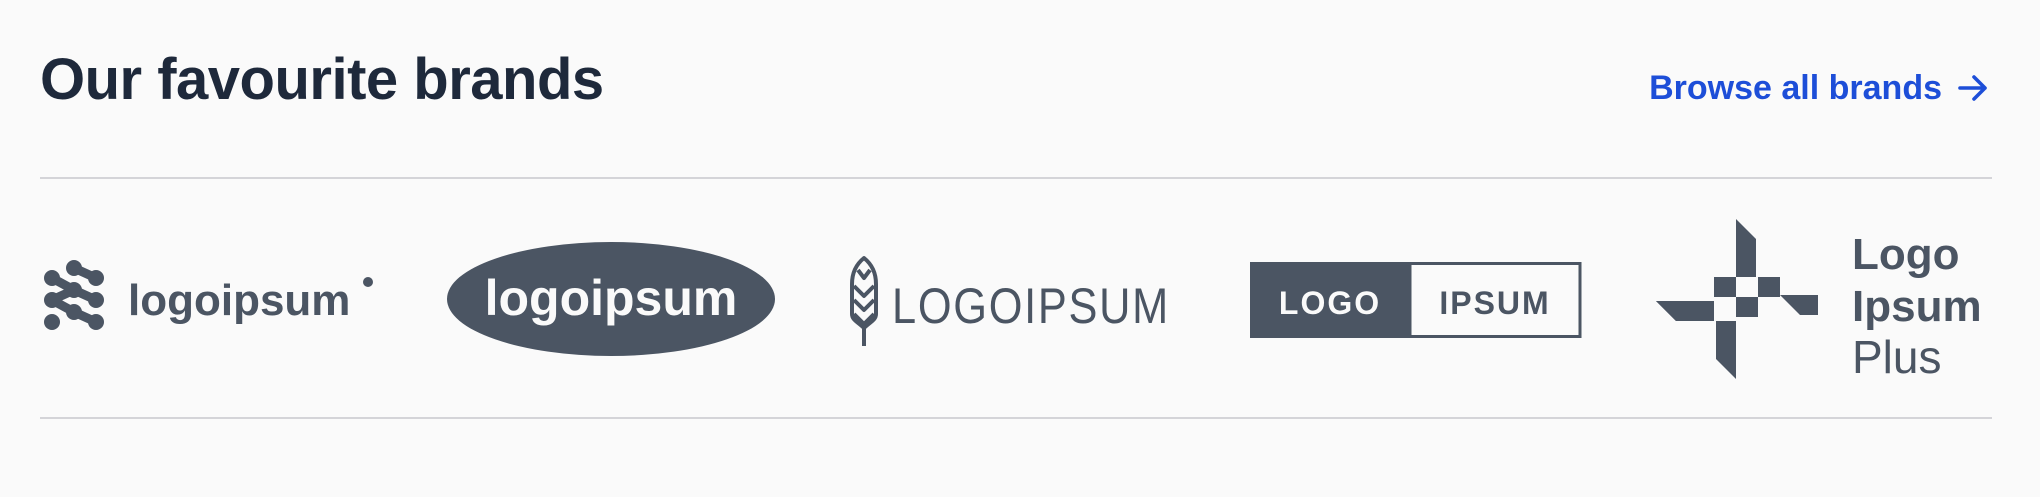  Describe the element at coordinates (1972, 88) in the screenshot. I see `arrow-right-icon` at that location.